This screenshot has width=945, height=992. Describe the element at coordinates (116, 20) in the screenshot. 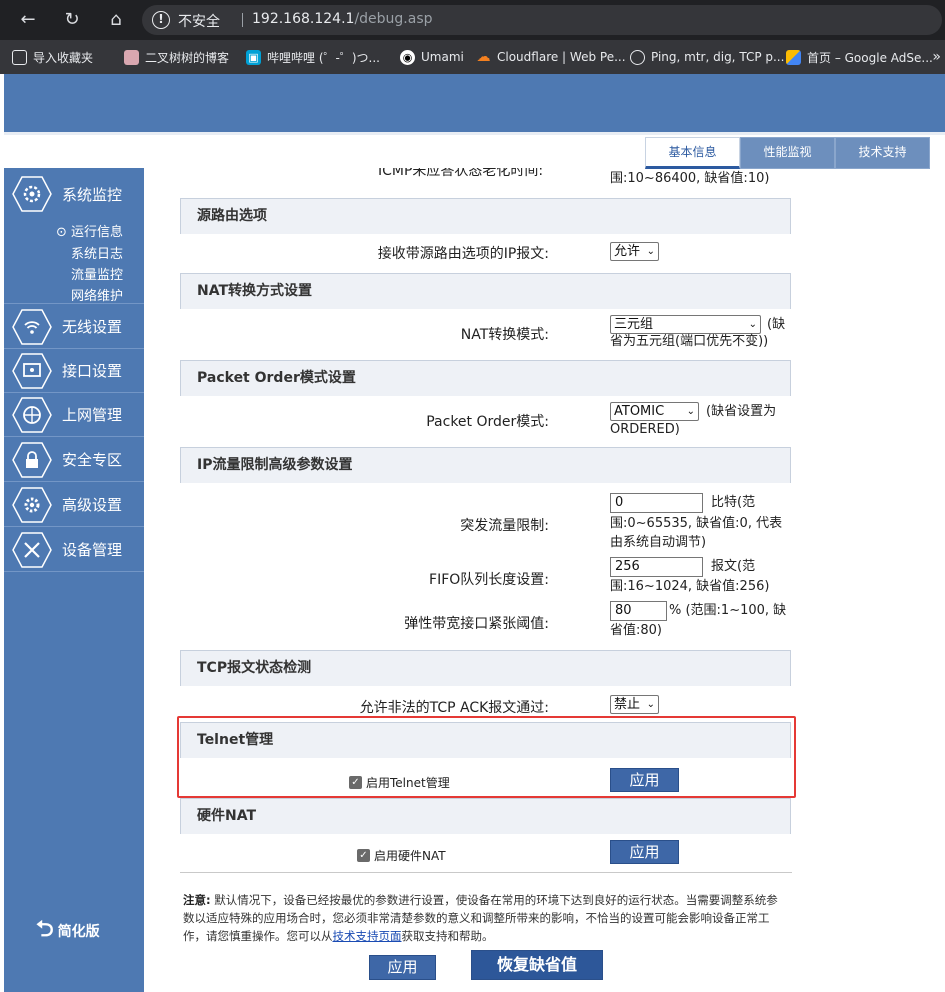

I see `home-icon: ⌂` at that location.